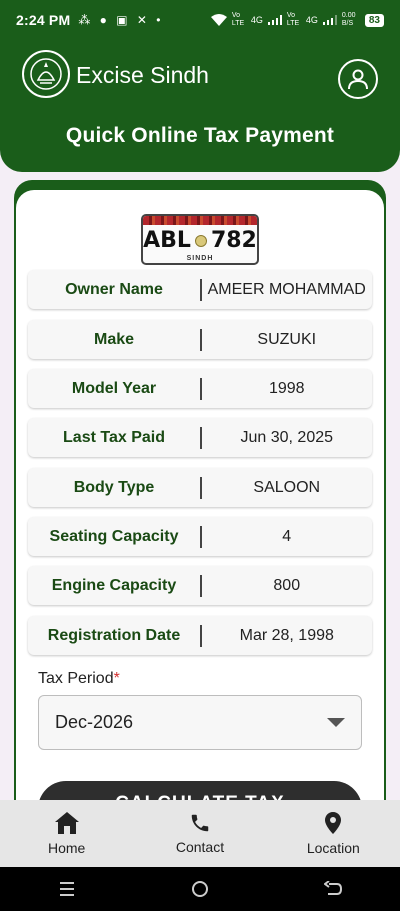 The image size is (400, 911). I want to click on nav-item-contact: Contact, so click(199, 833).